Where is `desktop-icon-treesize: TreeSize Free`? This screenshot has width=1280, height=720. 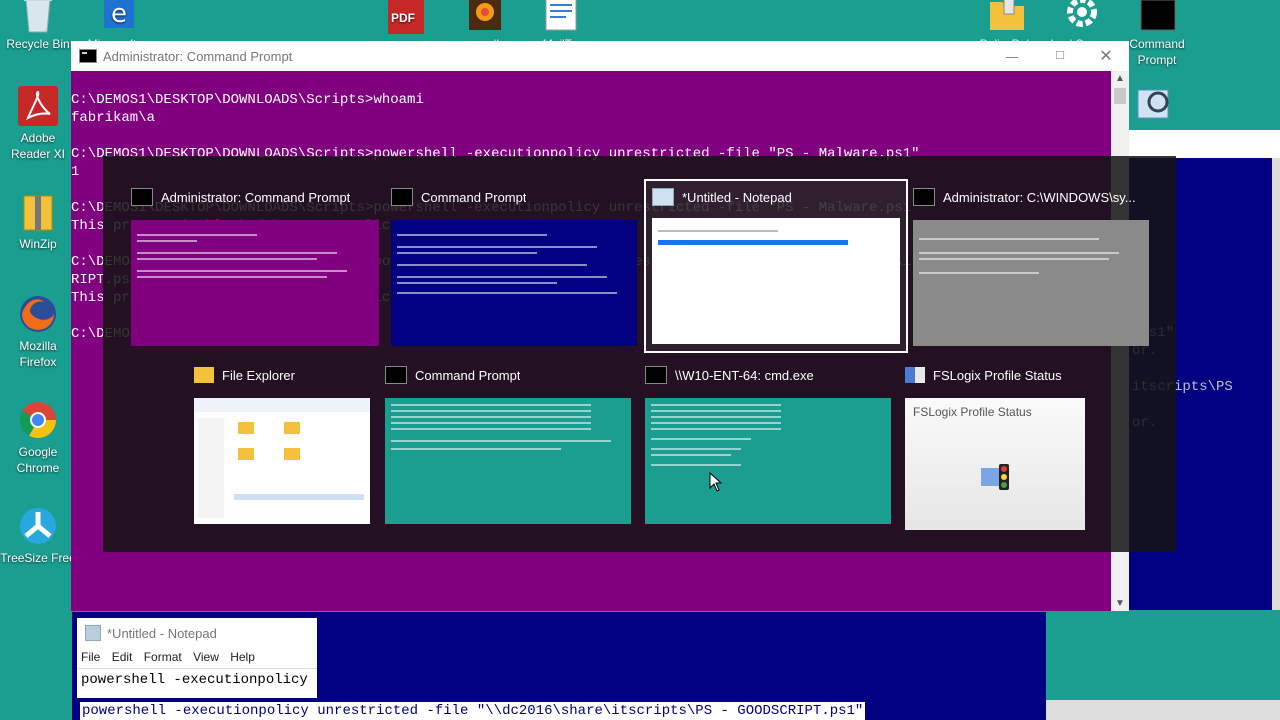 desktop-icon-treesize: TreeSize Free is located at coordinates (38, 535).